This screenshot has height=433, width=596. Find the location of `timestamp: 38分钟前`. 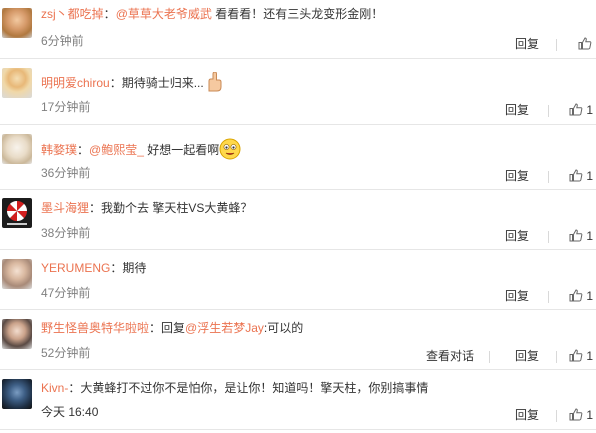

timestamp: 38分钟前 is located at coordinates (66, 233).